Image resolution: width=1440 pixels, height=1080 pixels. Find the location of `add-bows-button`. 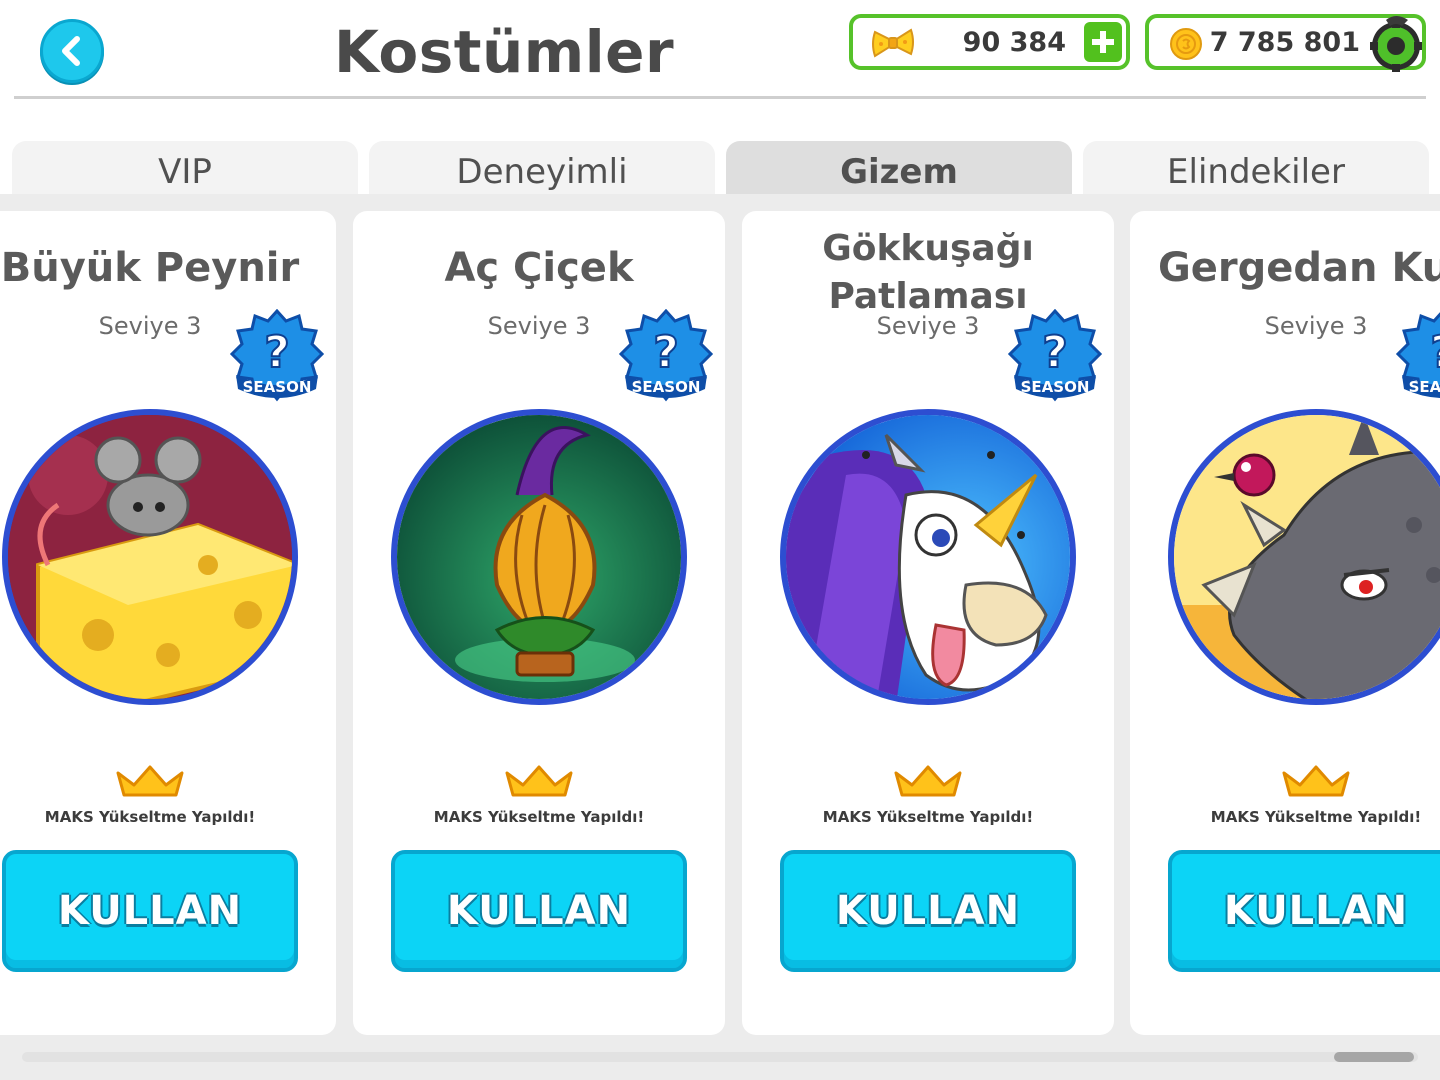

add-bows-button is located at coordinates (1103, 42).